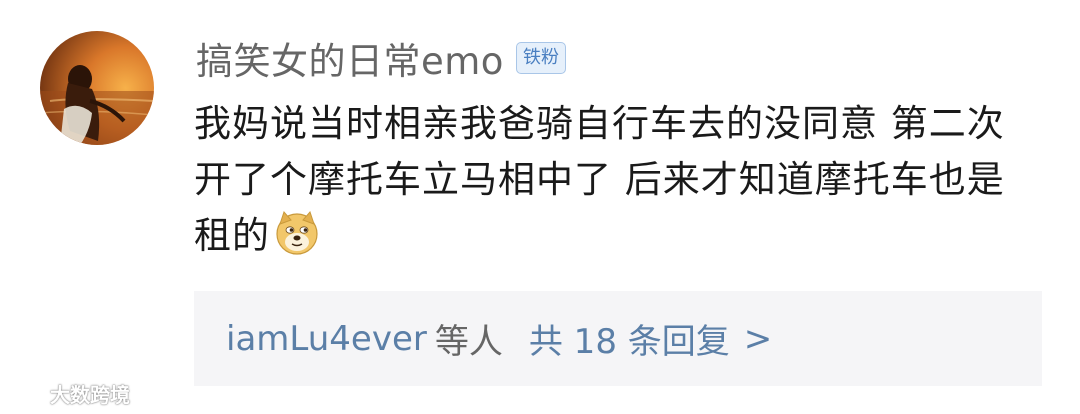  I want to click on fan-badge: 铁粉, so click(540, 58).